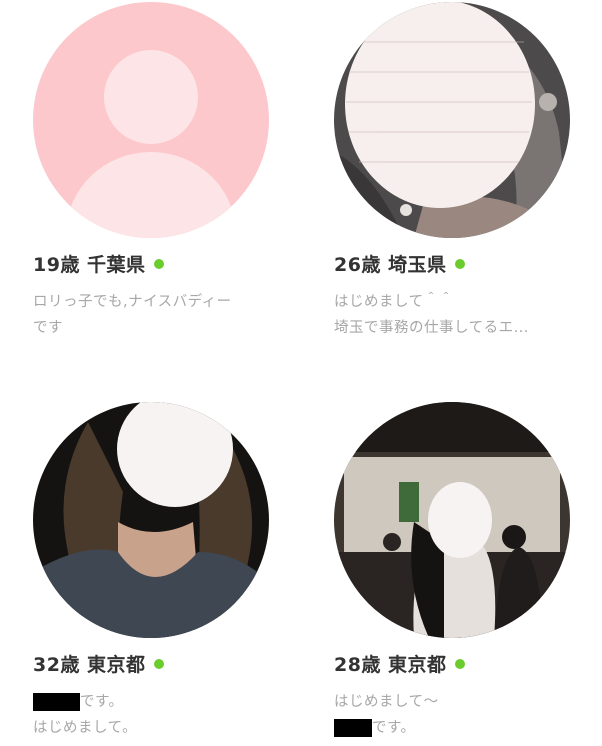 This screenshot has height=746, width=602. I want to click on profile-prefecture: 千葉県, so click(116, 265).